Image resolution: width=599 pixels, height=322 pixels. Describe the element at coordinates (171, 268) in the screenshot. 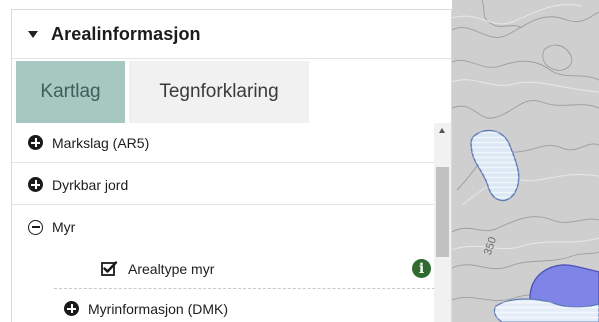

I see `layer-item-label: Arealtype myr` at that location.